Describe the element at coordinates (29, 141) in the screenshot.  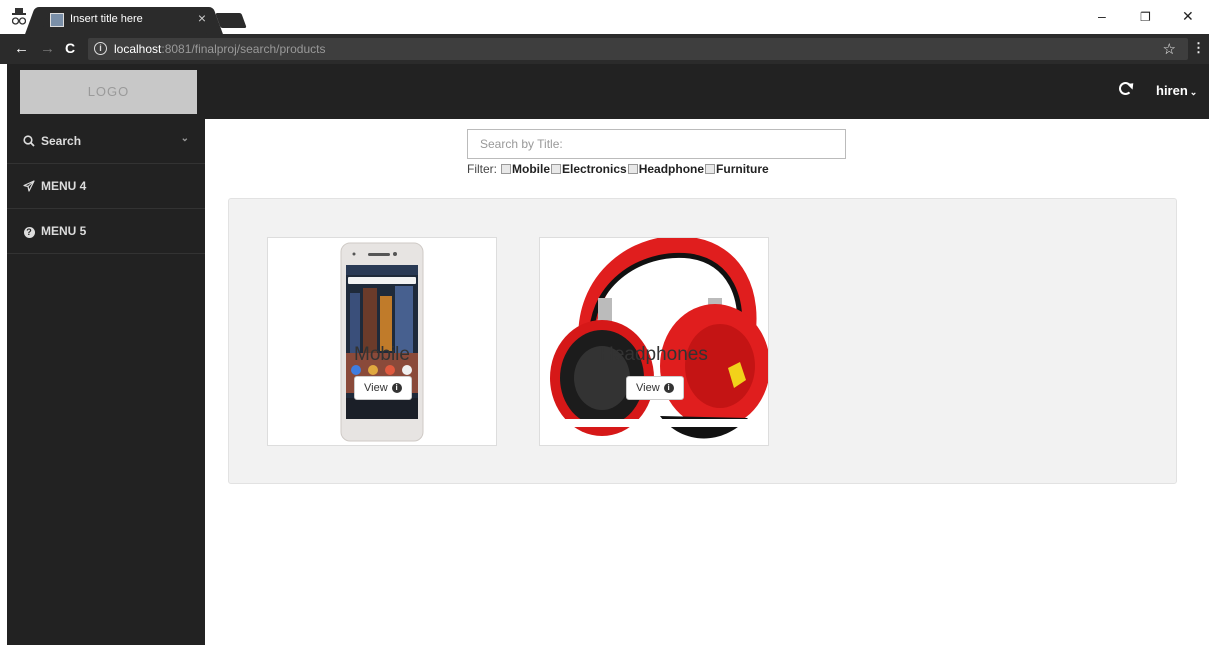
I see `search-icon` at that location.